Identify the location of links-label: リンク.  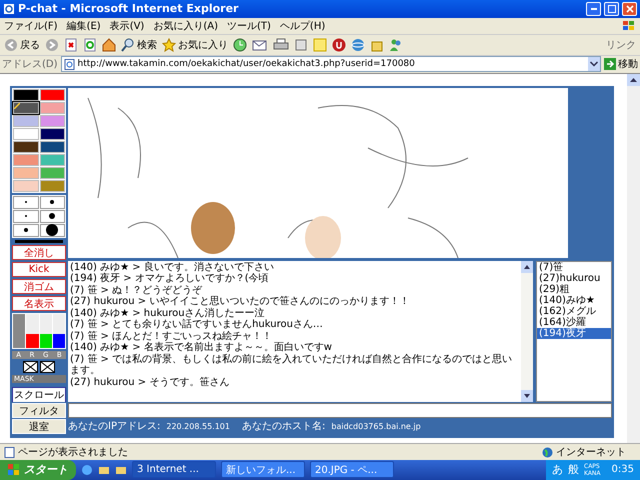
(621, 45).